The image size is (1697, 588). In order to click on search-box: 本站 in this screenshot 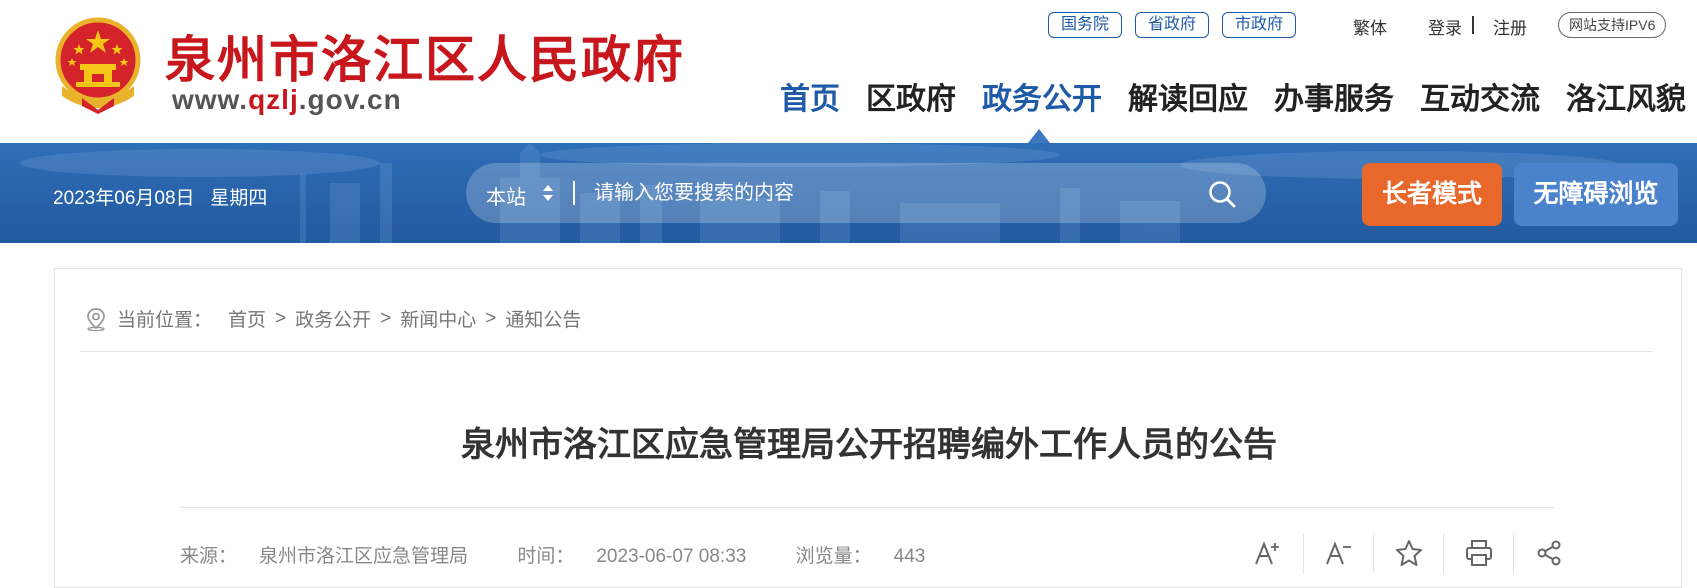, I will do `click(866, 193)`.